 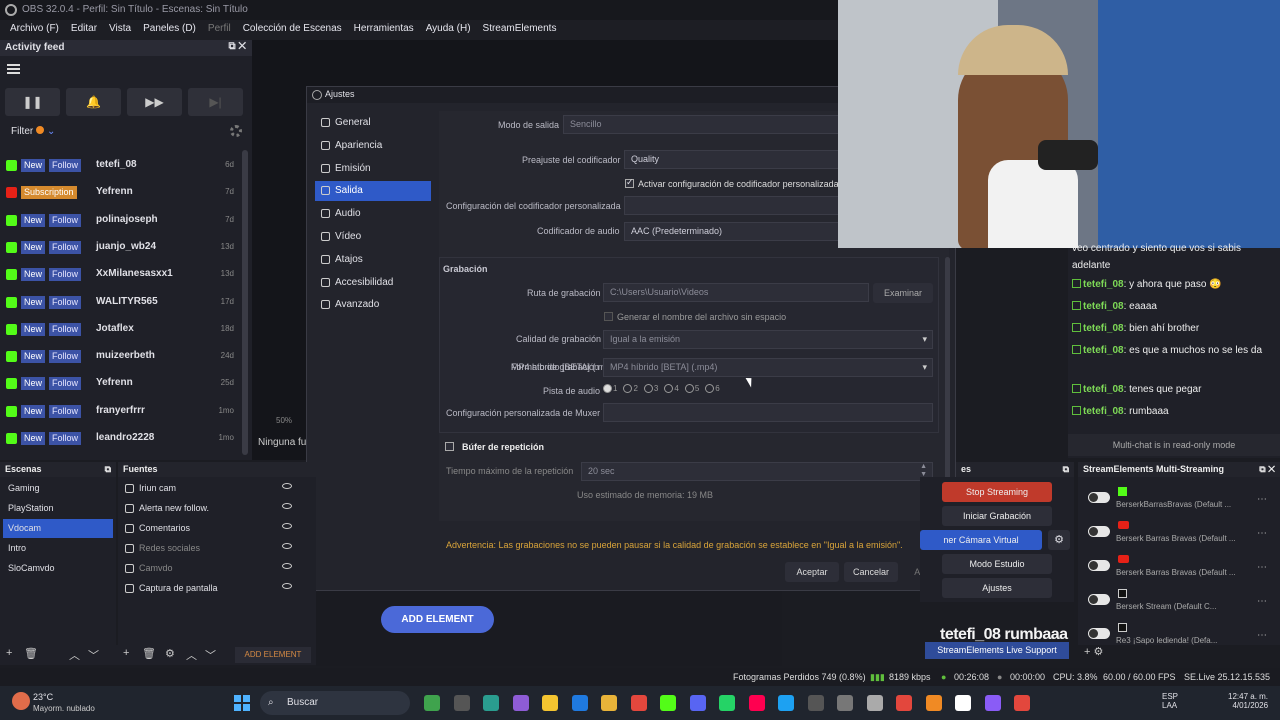 I want to click on add-scene-icon: +, so click(x=9, y=653).